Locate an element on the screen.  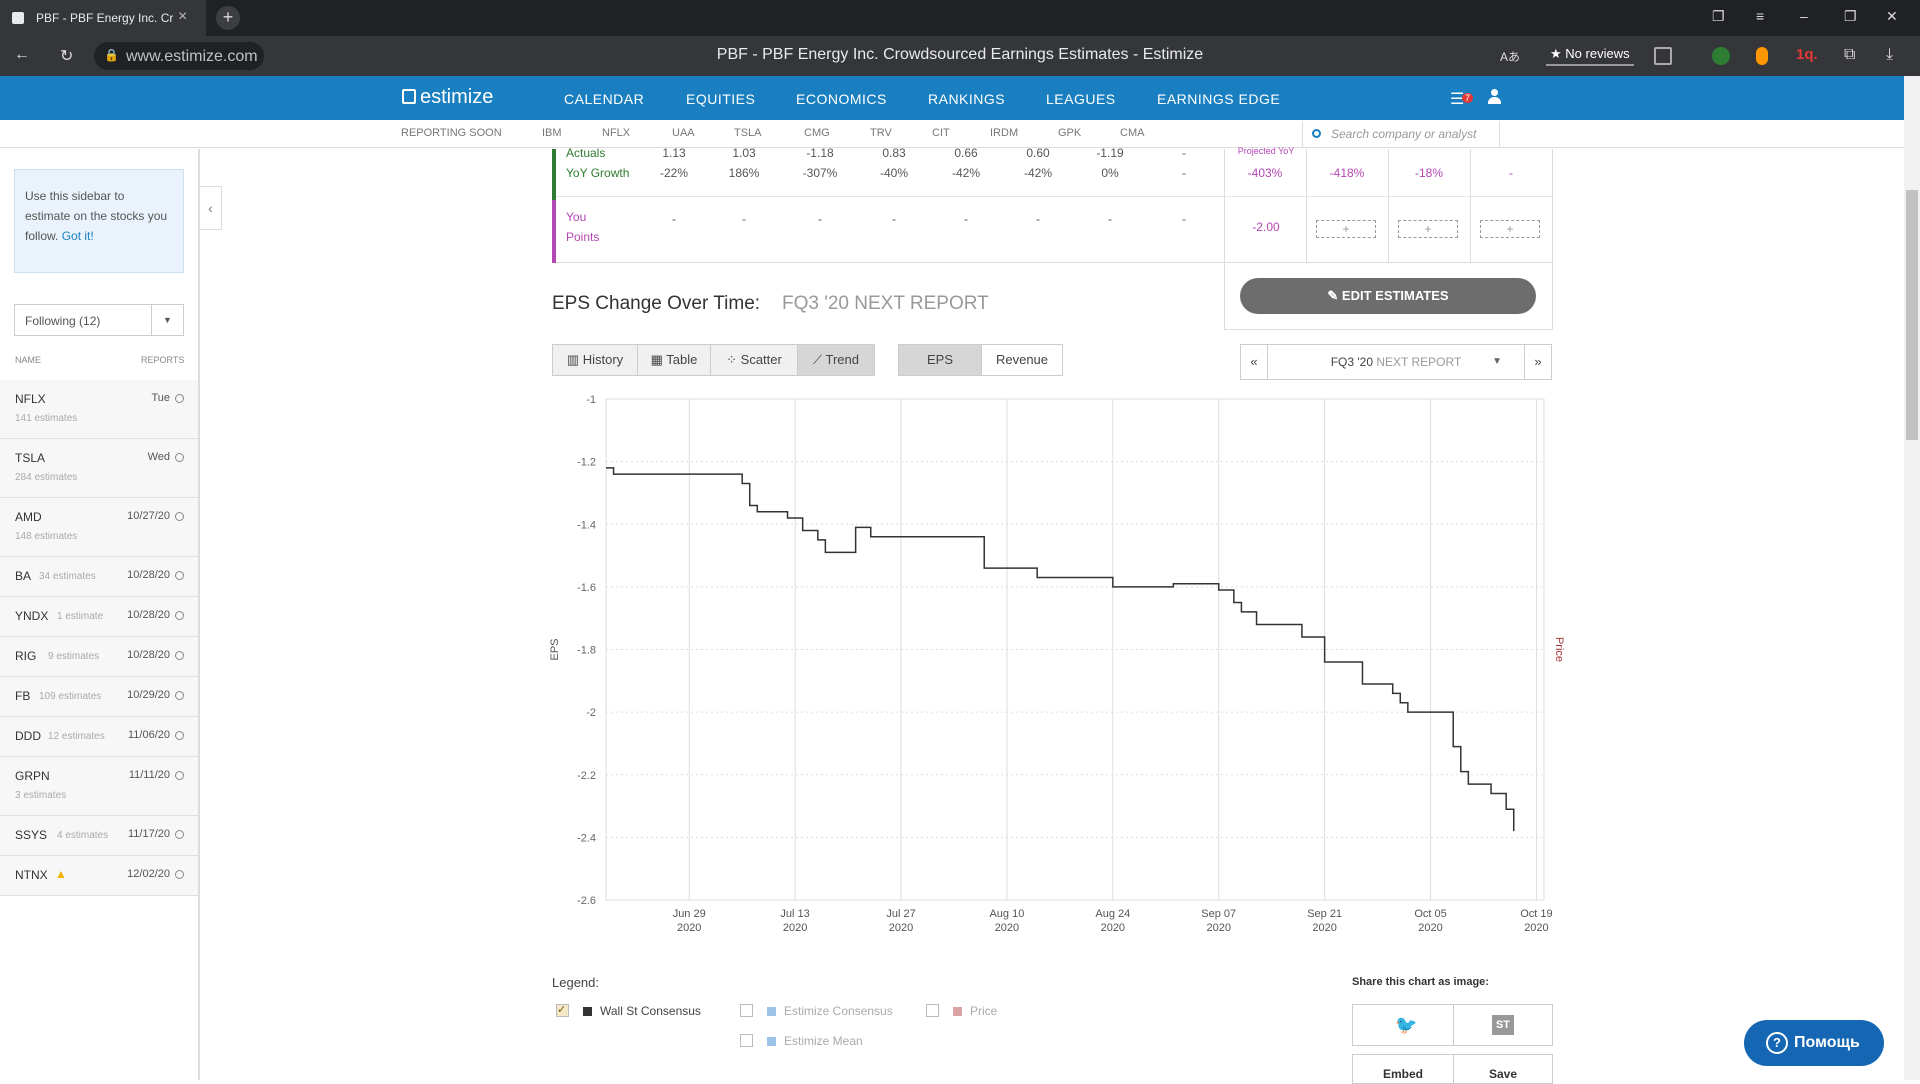
close-window-icon: ✕ is located at coordinates (1892, 16).